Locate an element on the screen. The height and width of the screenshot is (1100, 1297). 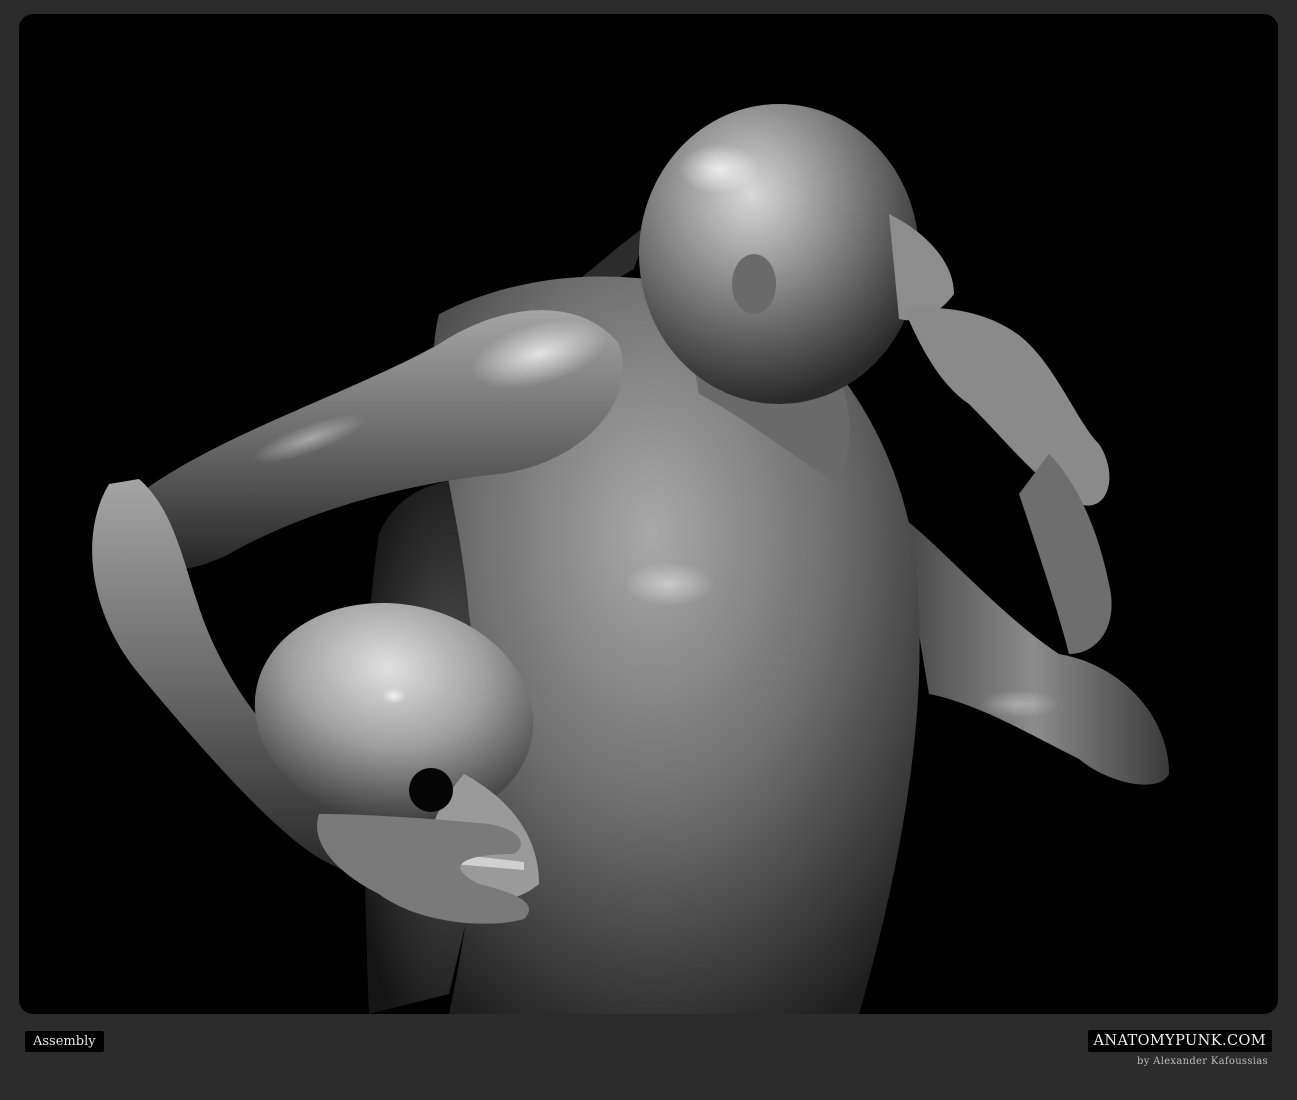
brand-block: ANATOMYPUNK.COM by Alexander Kafoussias is located at coordinates (1179, 1048).